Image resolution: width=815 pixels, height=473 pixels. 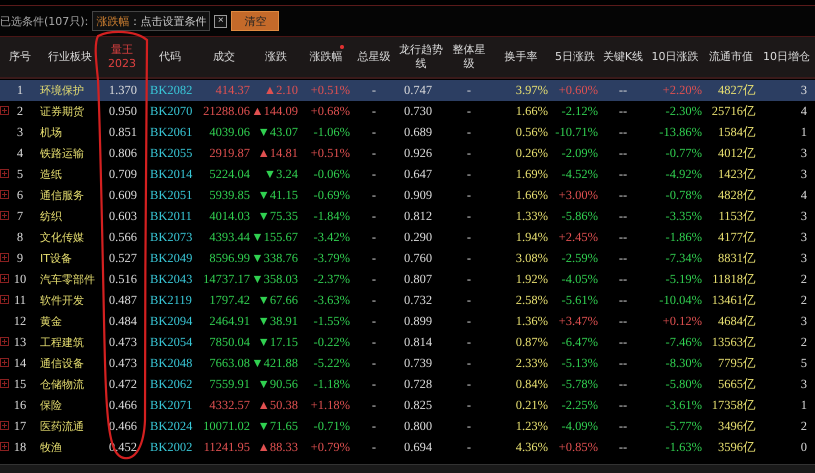 What do you see at coordinates (421, 57) in the screenshot?
I see `column-header: 龙行趋势线` at bounding box center [421, 57].